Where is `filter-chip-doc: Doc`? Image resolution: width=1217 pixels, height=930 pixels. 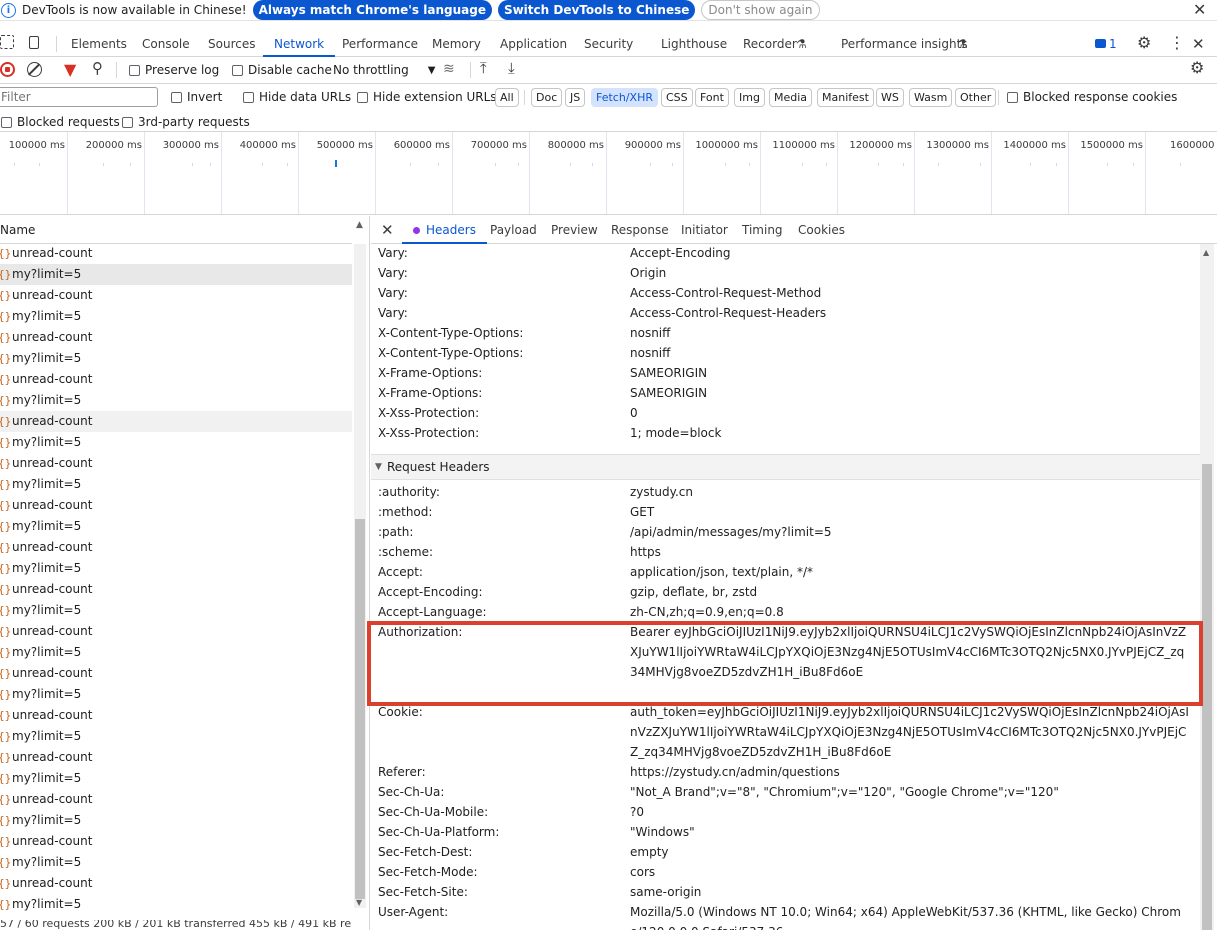 filter-chip-doc: Doc is located at coordinates (547, 97).